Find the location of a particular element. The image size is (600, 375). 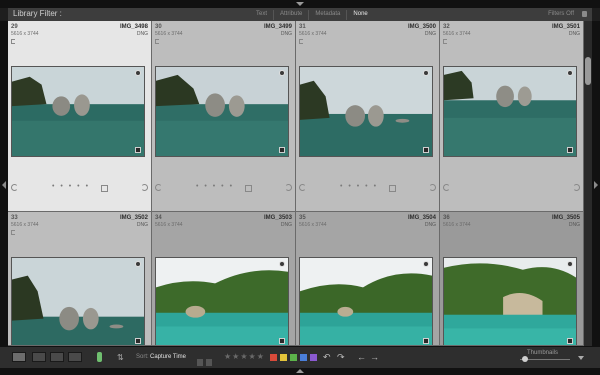

filter-tab-metadata: Metadata is located at coordinates (328, 15).